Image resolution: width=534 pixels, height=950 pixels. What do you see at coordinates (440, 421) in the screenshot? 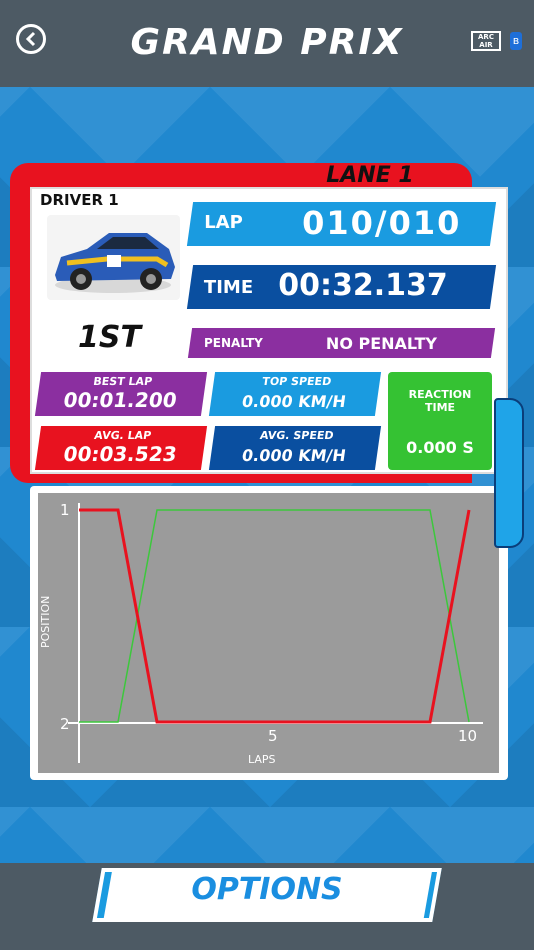
I see `reaction-time-stat: REACTION TIME 0.000 S` at bounding box center [440, 421].